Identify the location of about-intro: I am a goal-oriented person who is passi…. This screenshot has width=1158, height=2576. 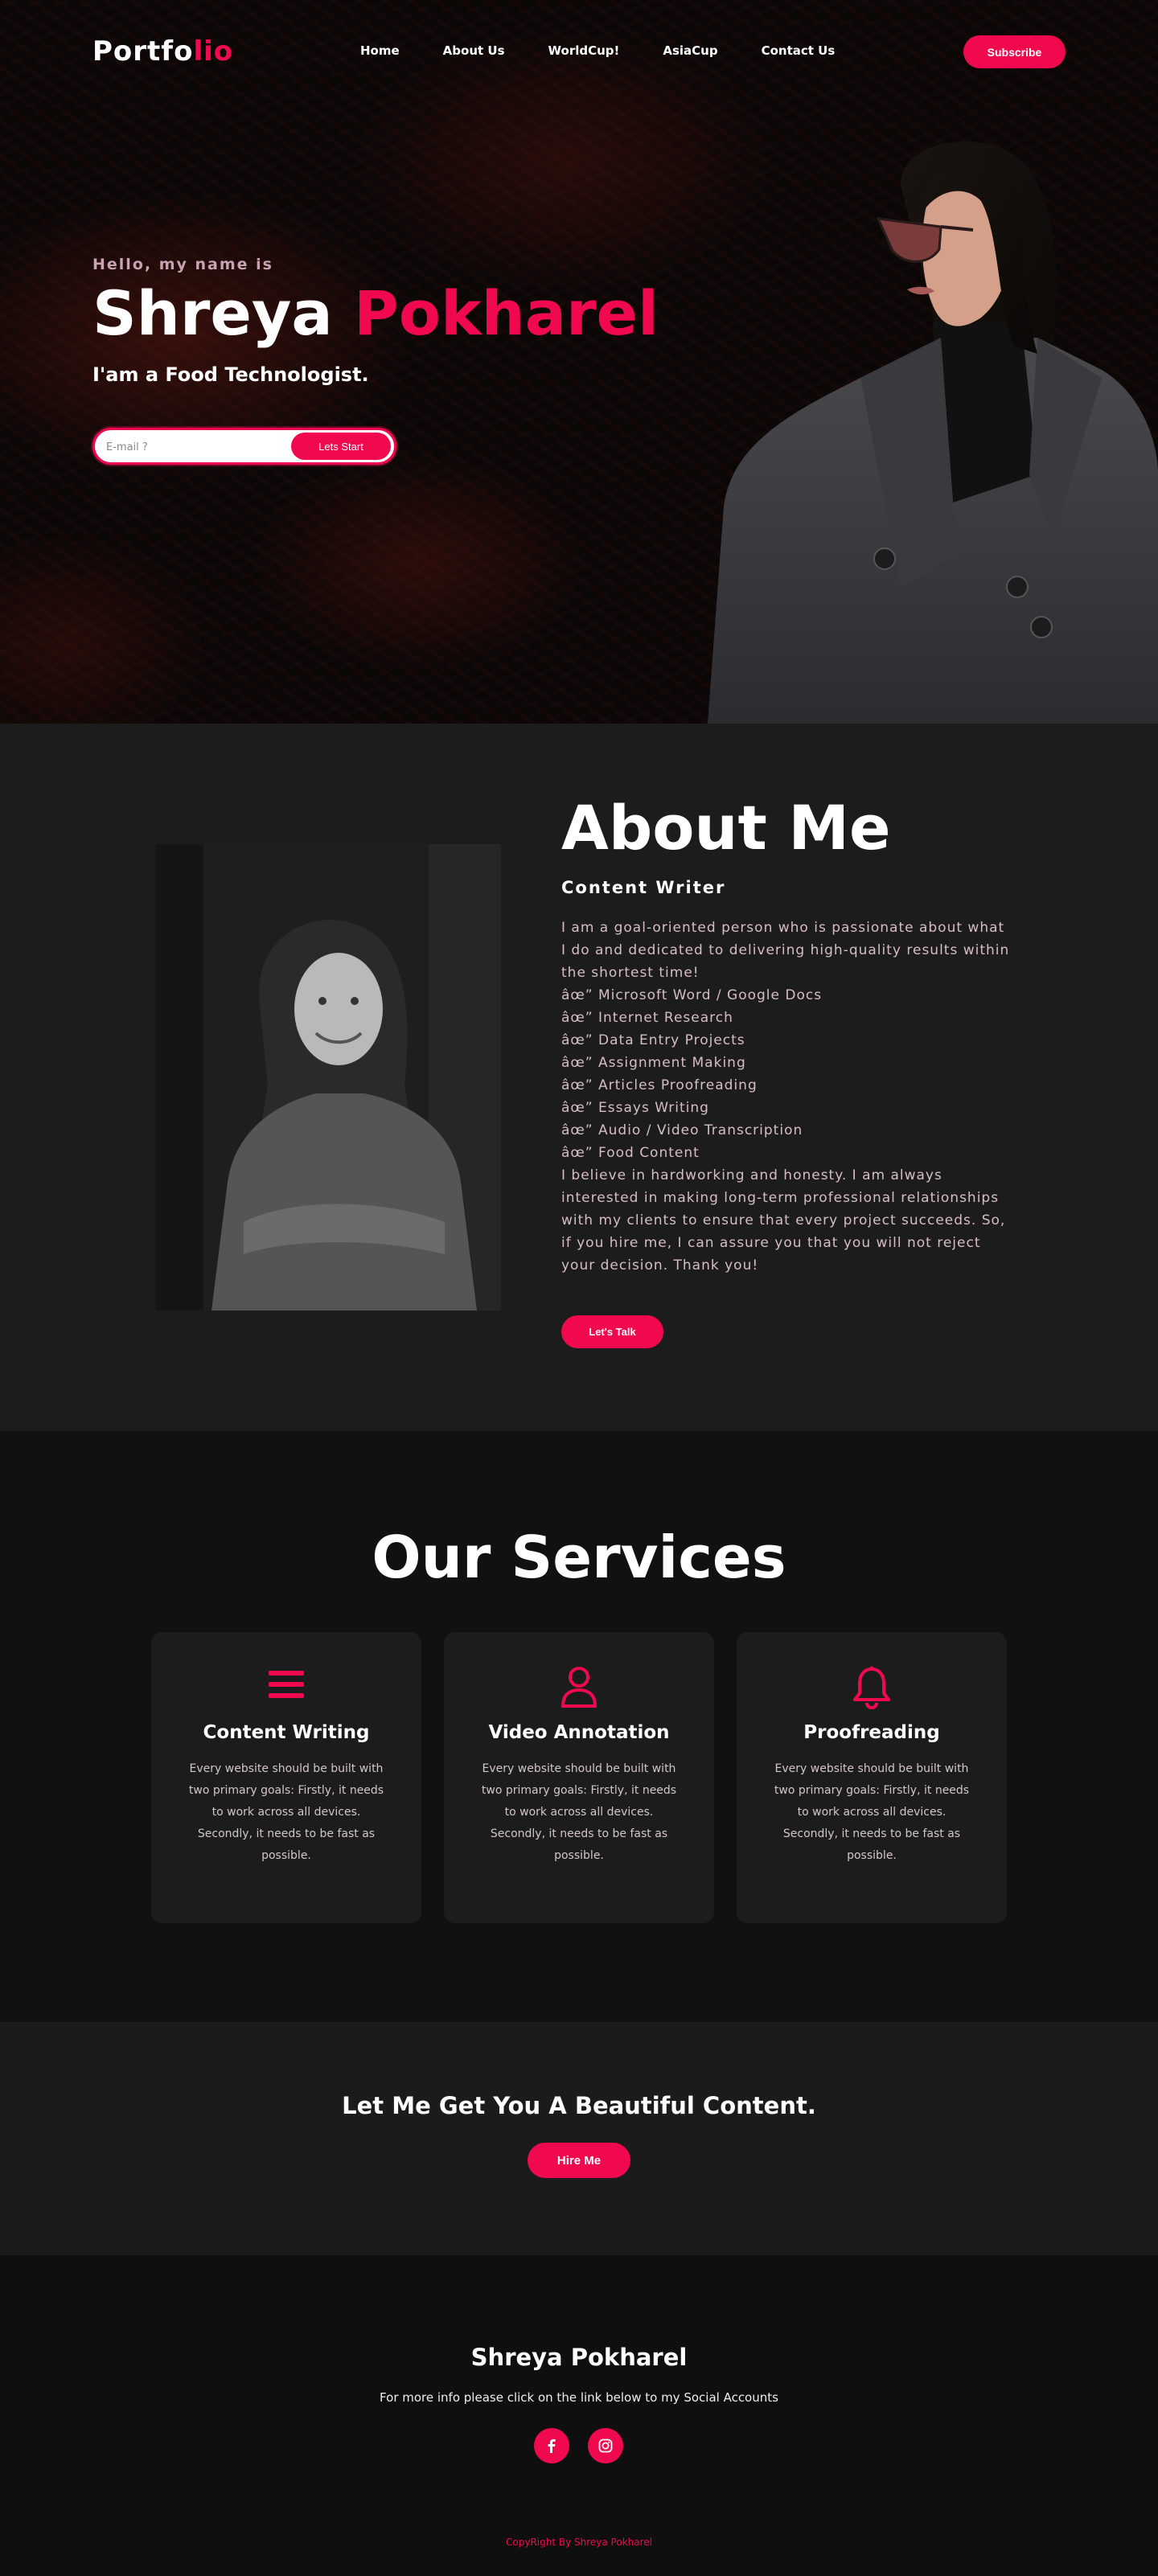
(785, 951).